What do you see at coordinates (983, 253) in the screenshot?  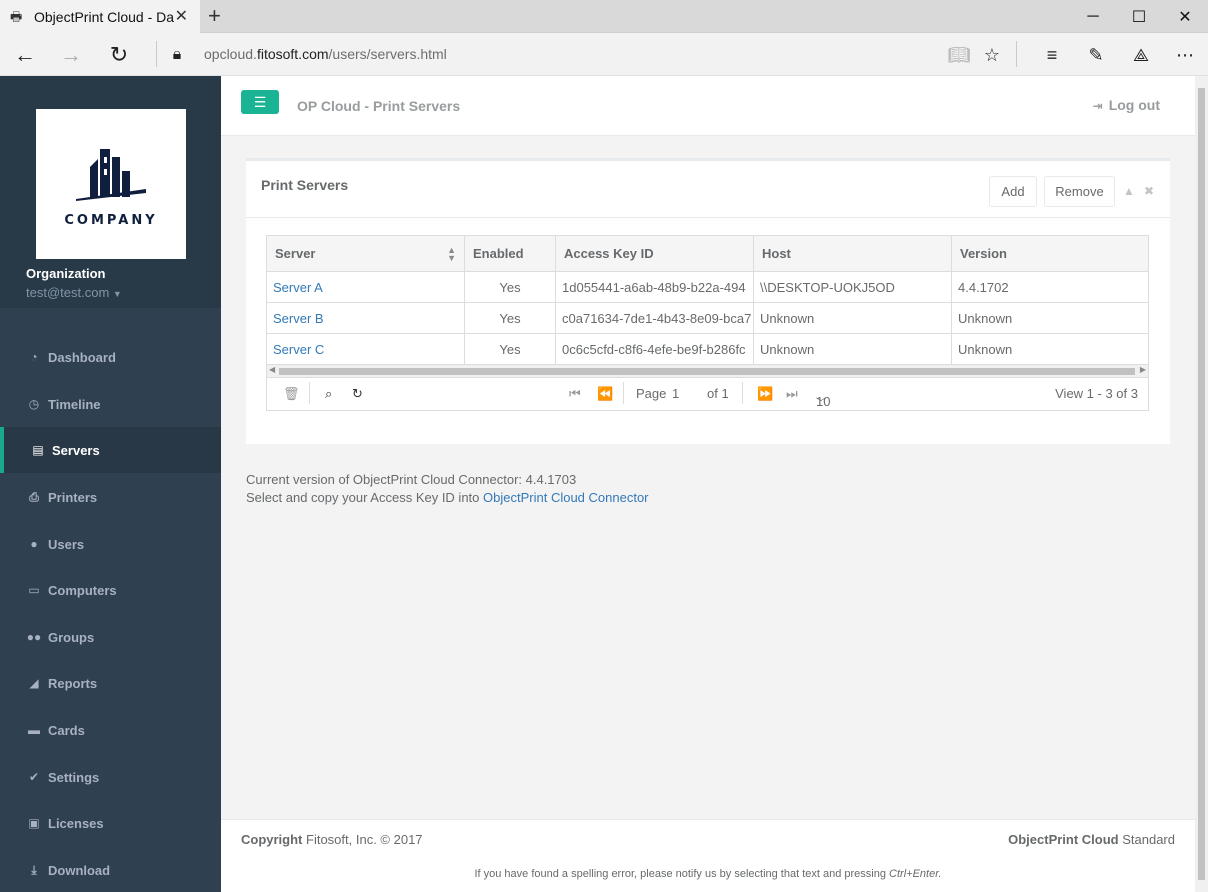 I see `column-label: Version` at bounding box center [983, 253].